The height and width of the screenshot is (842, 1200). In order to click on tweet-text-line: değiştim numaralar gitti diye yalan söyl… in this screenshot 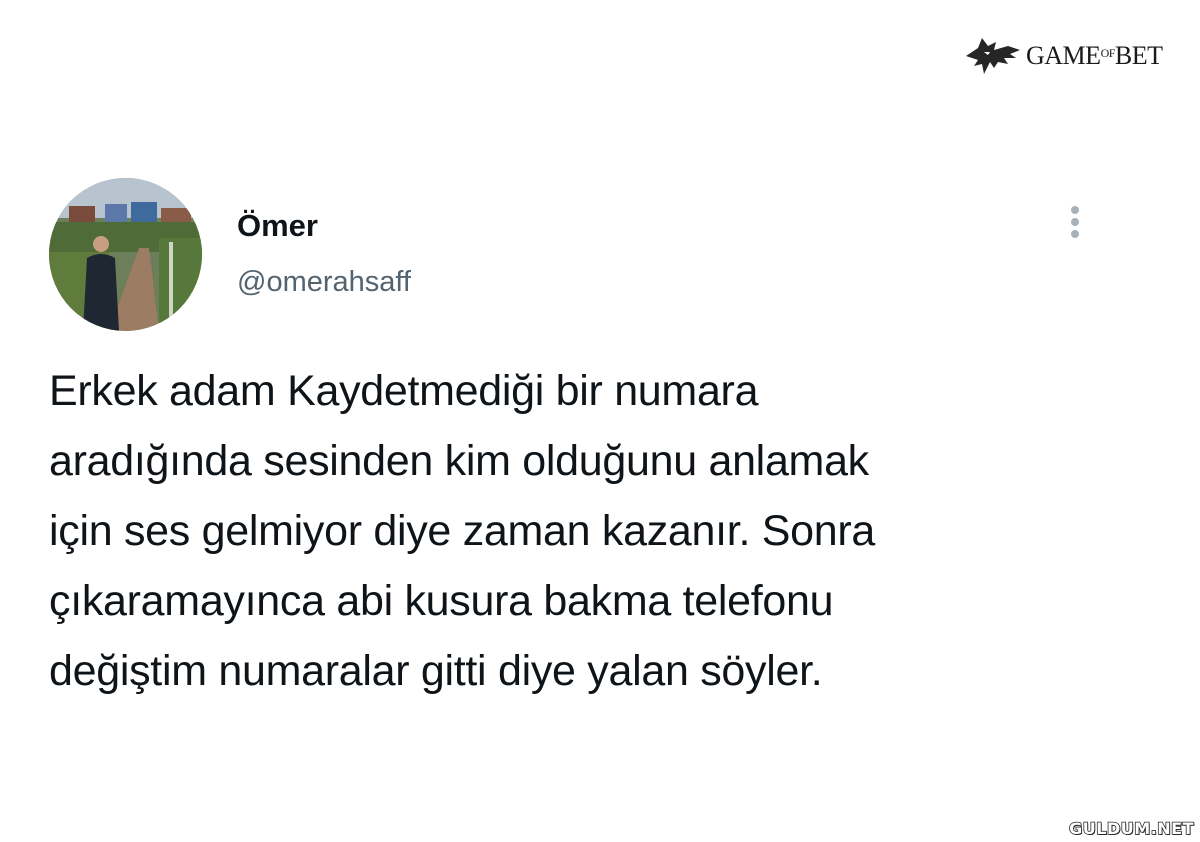, I will do `click(436, 671)`.